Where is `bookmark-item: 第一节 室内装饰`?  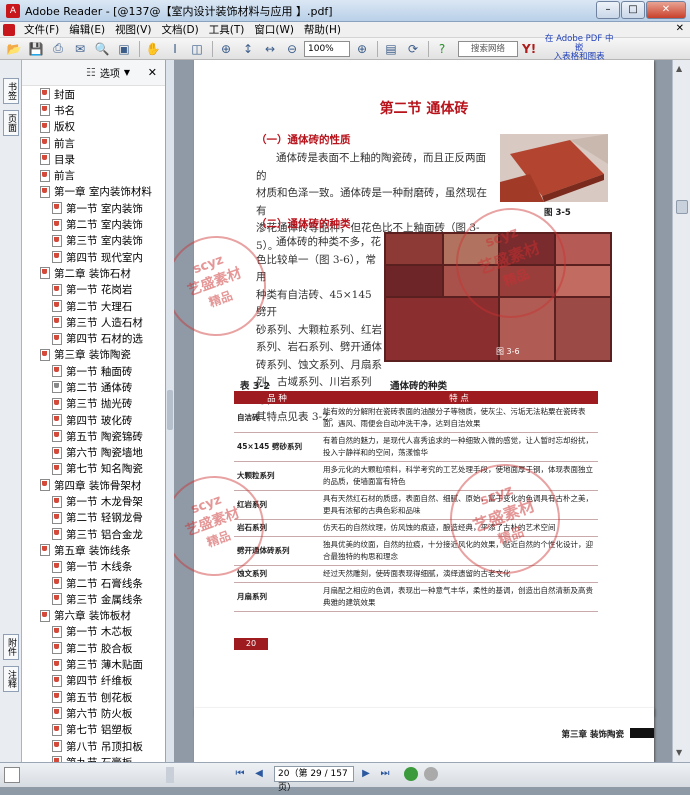 bookmark-item: 第一节 室内装饰 is located at coordinates (93, 208).